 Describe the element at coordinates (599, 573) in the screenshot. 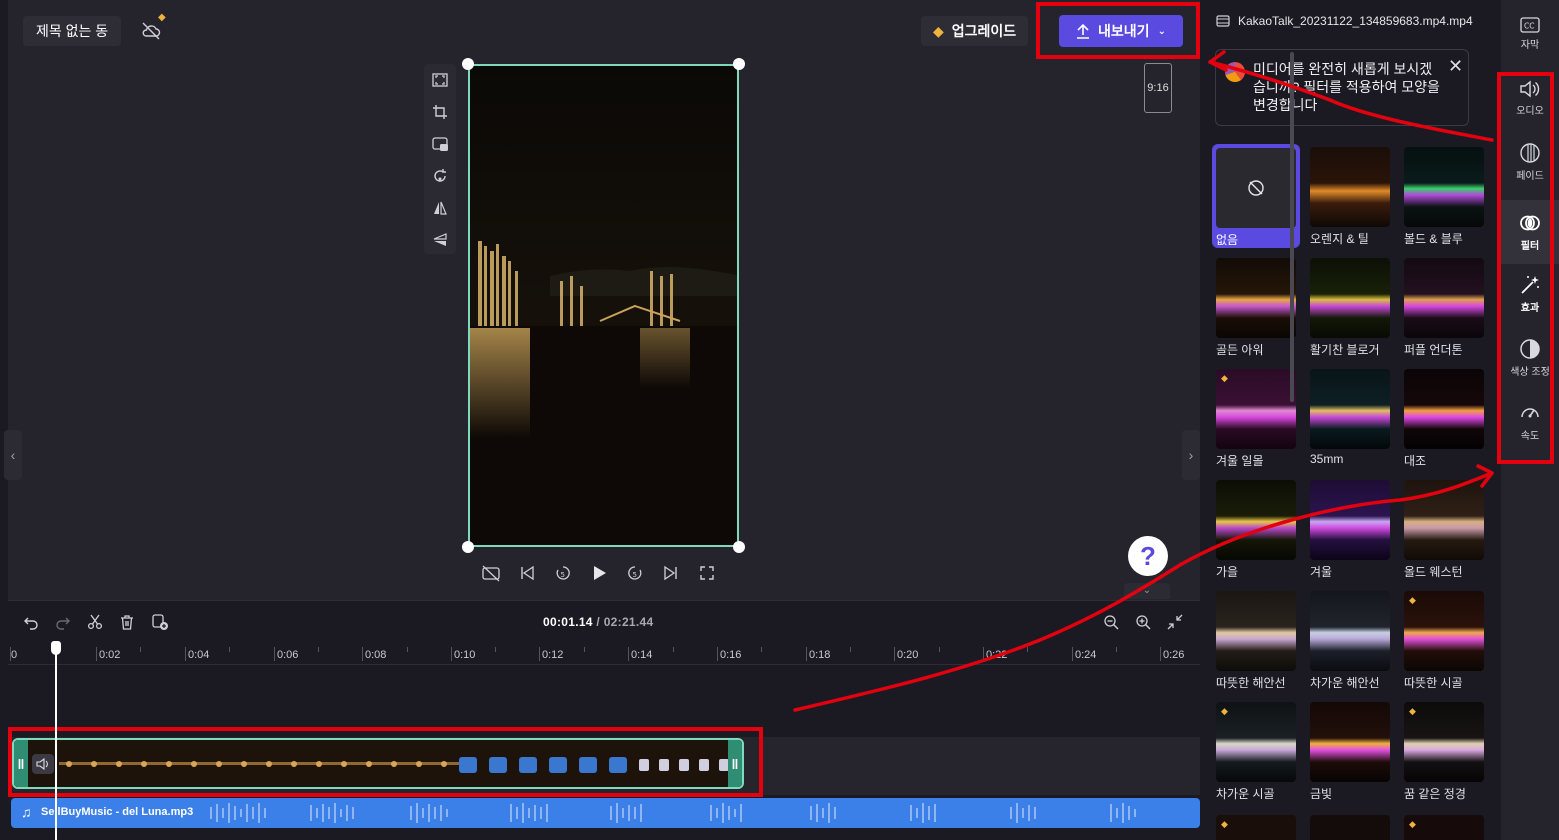

I see `play-icon` at that location.